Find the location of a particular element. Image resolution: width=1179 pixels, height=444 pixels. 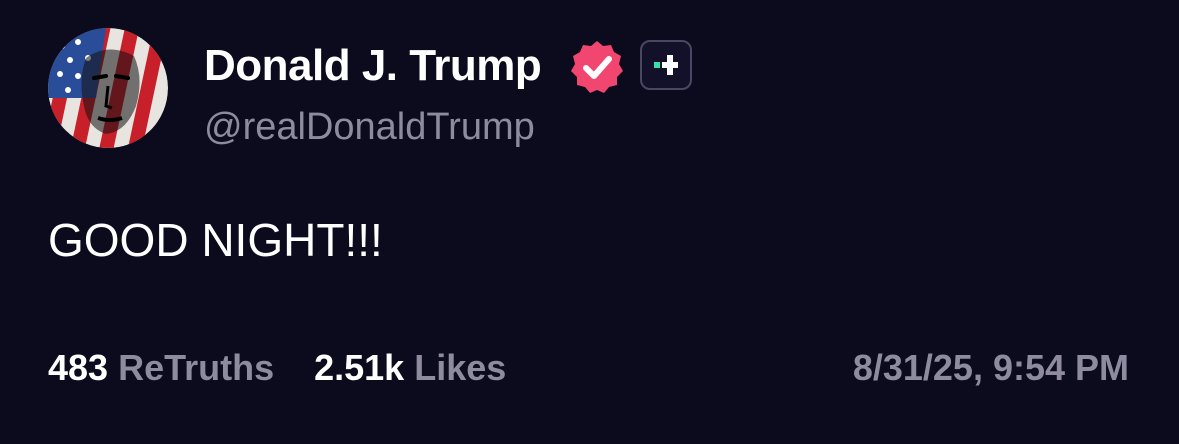

post-stats: 483 ReTruths 2.51k Likes is located at coordinates (277, 368).